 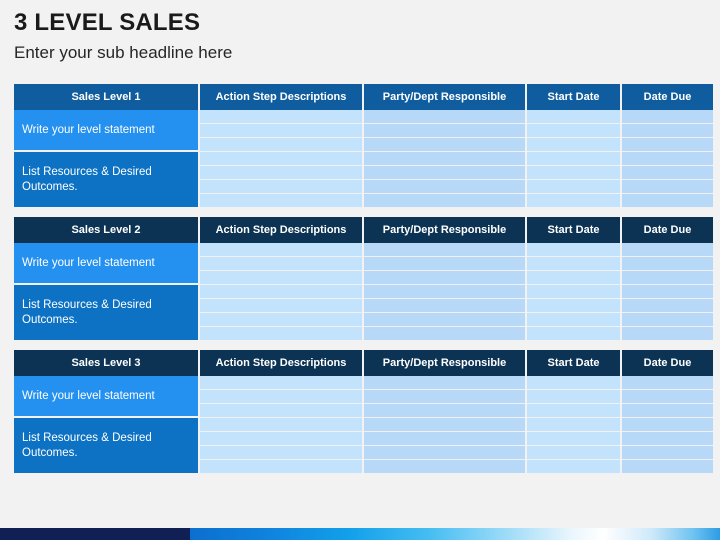 What do you see at coordinates (107, 230) in the screenshot?
I see `column-header-level: Sales Level 2` at bounding box center [107, 230].